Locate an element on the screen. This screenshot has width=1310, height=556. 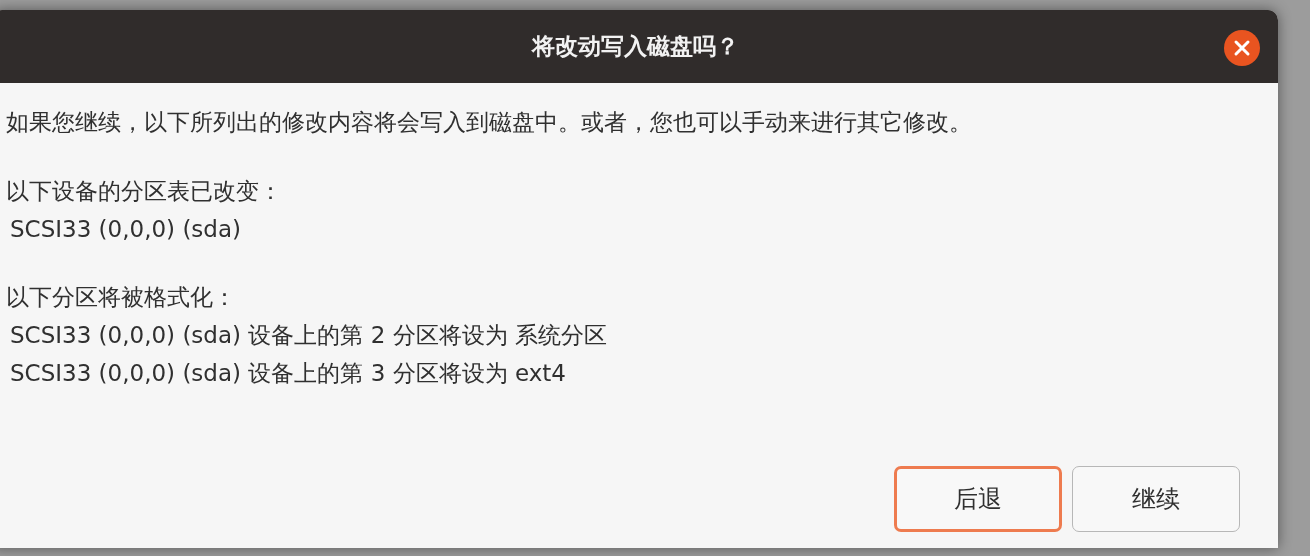
continue-button: 继续 is located at coordinates (1156, 499).